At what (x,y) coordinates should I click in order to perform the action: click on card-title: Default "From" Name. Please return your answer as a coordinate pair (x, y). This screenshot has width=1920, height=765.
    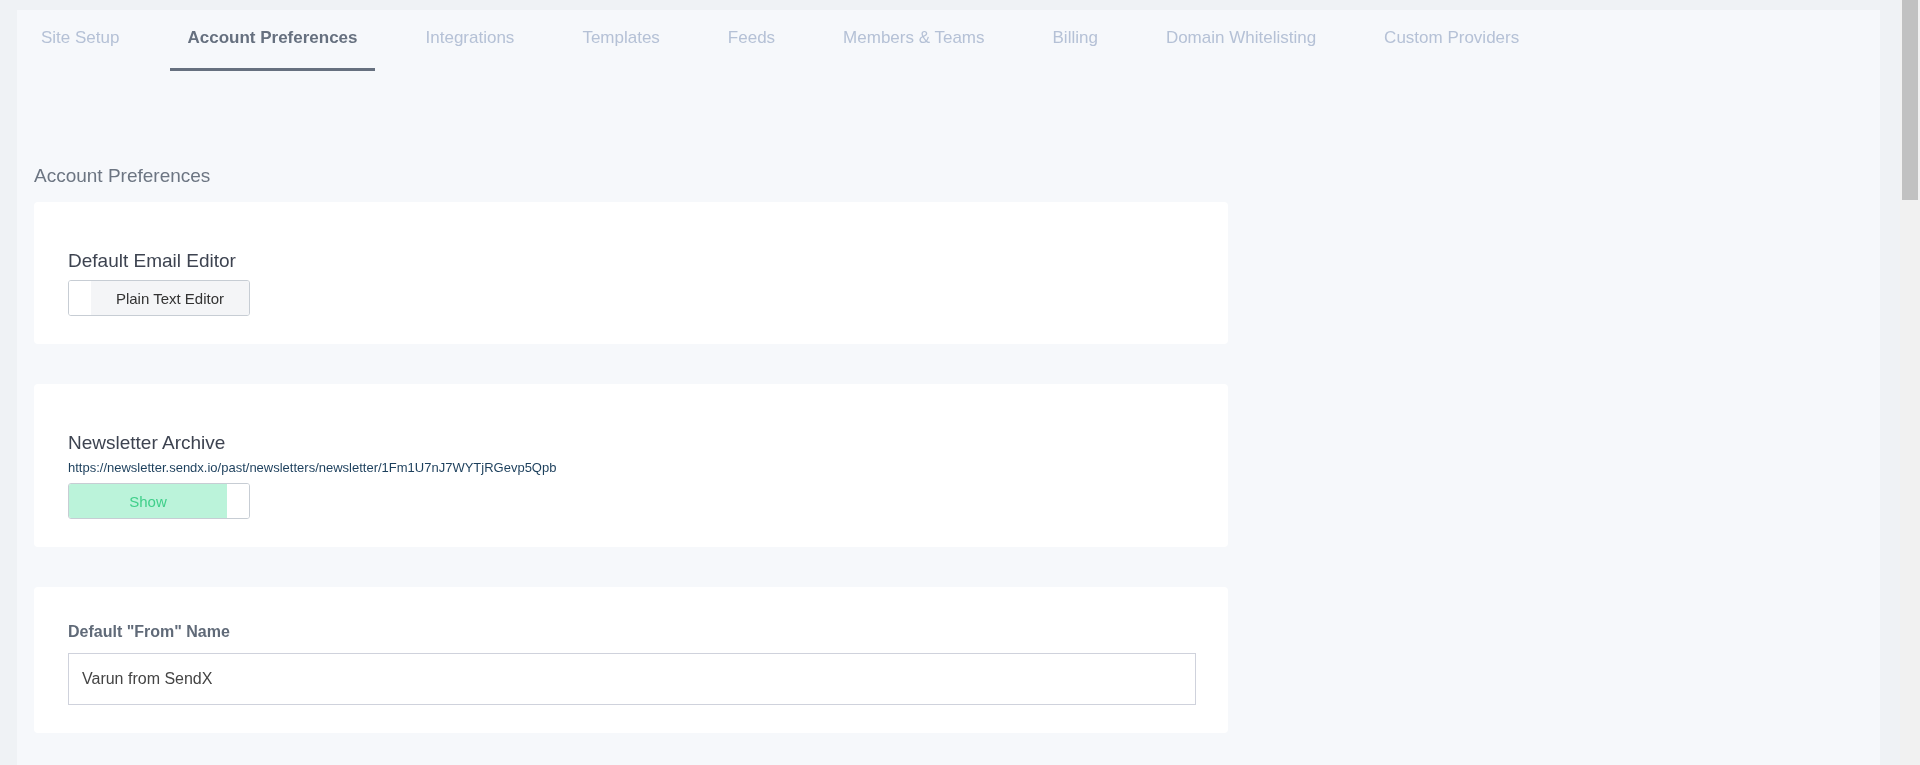
    Looking at the image, I should click on (149, 632).